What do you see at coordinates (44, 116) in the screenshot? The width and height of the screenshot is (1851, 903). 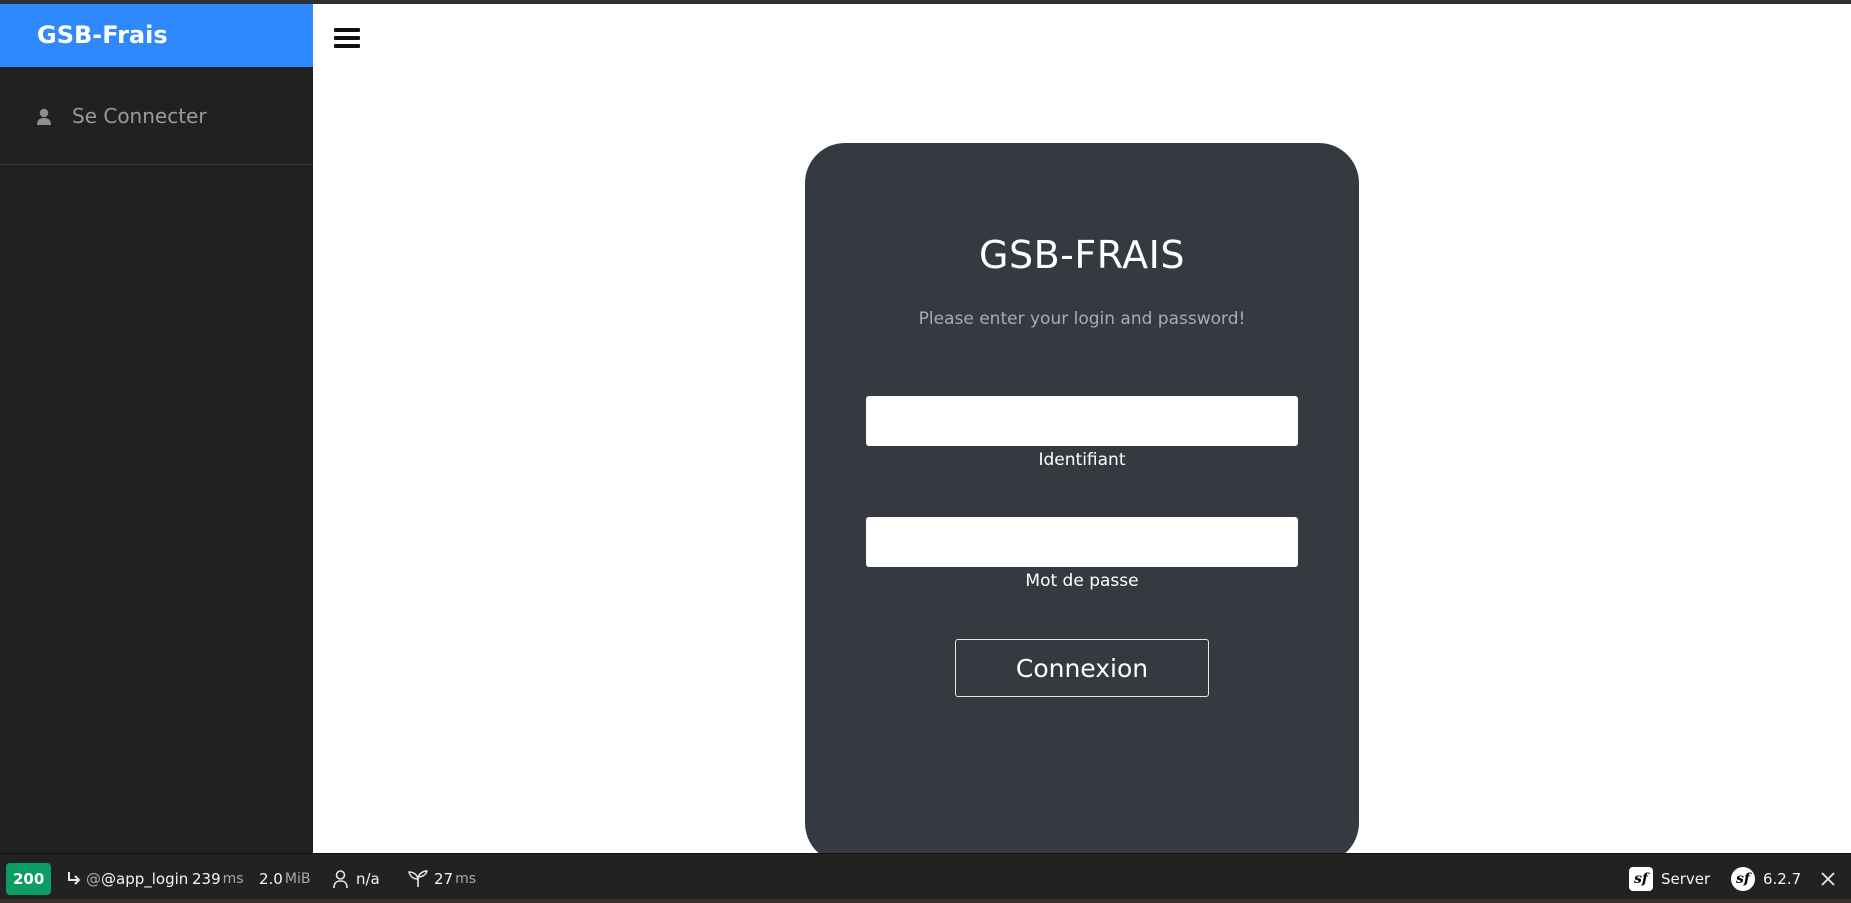 I see `user-icon` at bounding box center [44, 116].